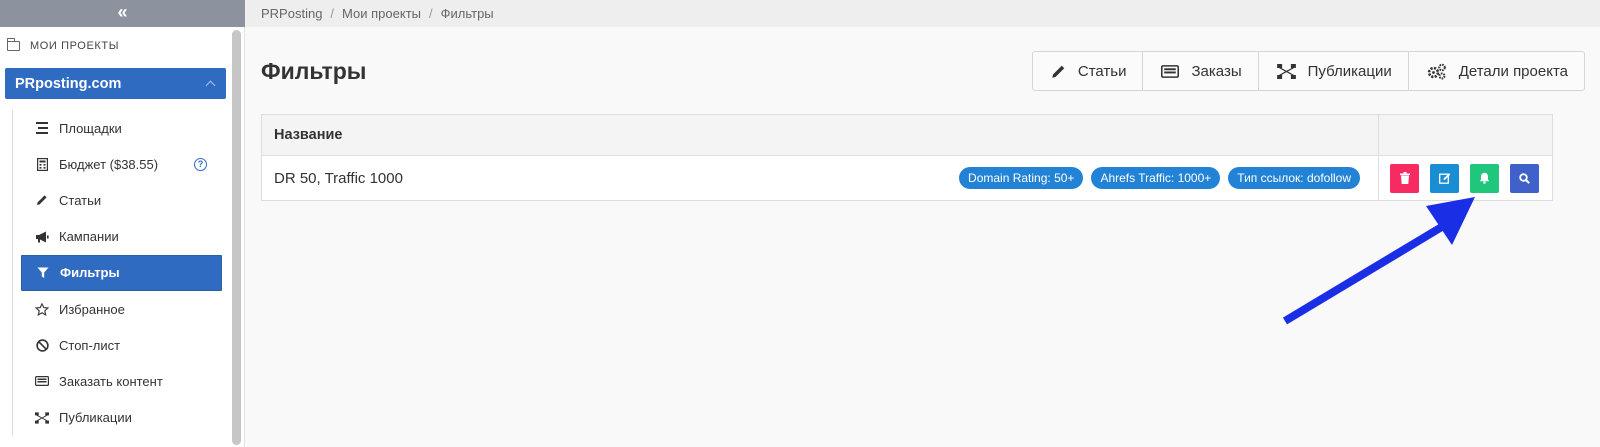 Image resolution: width=1600 pixels, height=447 pixels. I want to click on filter-tag-domain-rating: Domain Rating: 50+, so click(1021, 178).